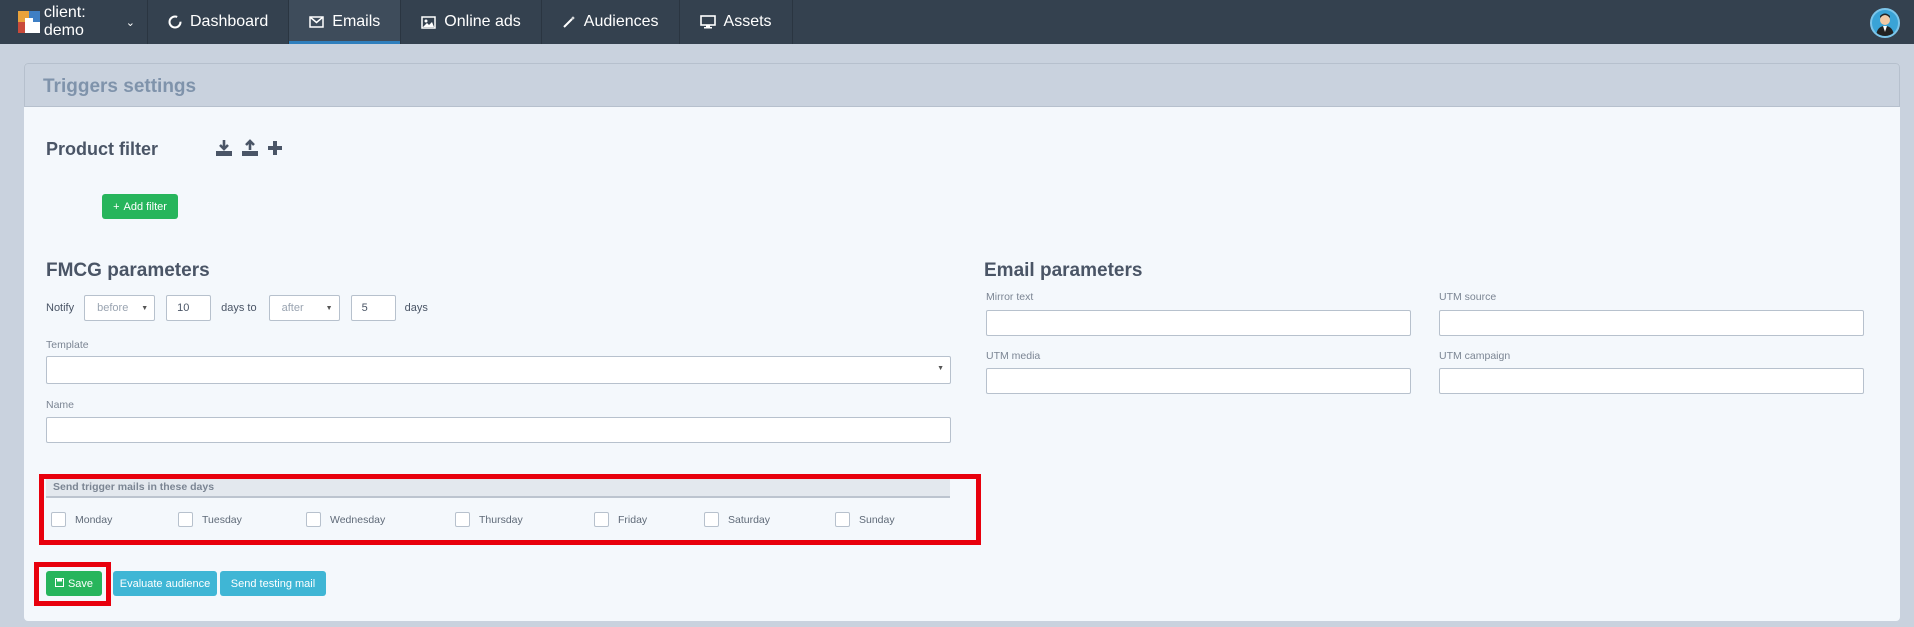 This screenshot has width=1914, height=627. Describe the element at coordinates (1198, 323) in the screenshot. I see `mirror-text-input` at that location.